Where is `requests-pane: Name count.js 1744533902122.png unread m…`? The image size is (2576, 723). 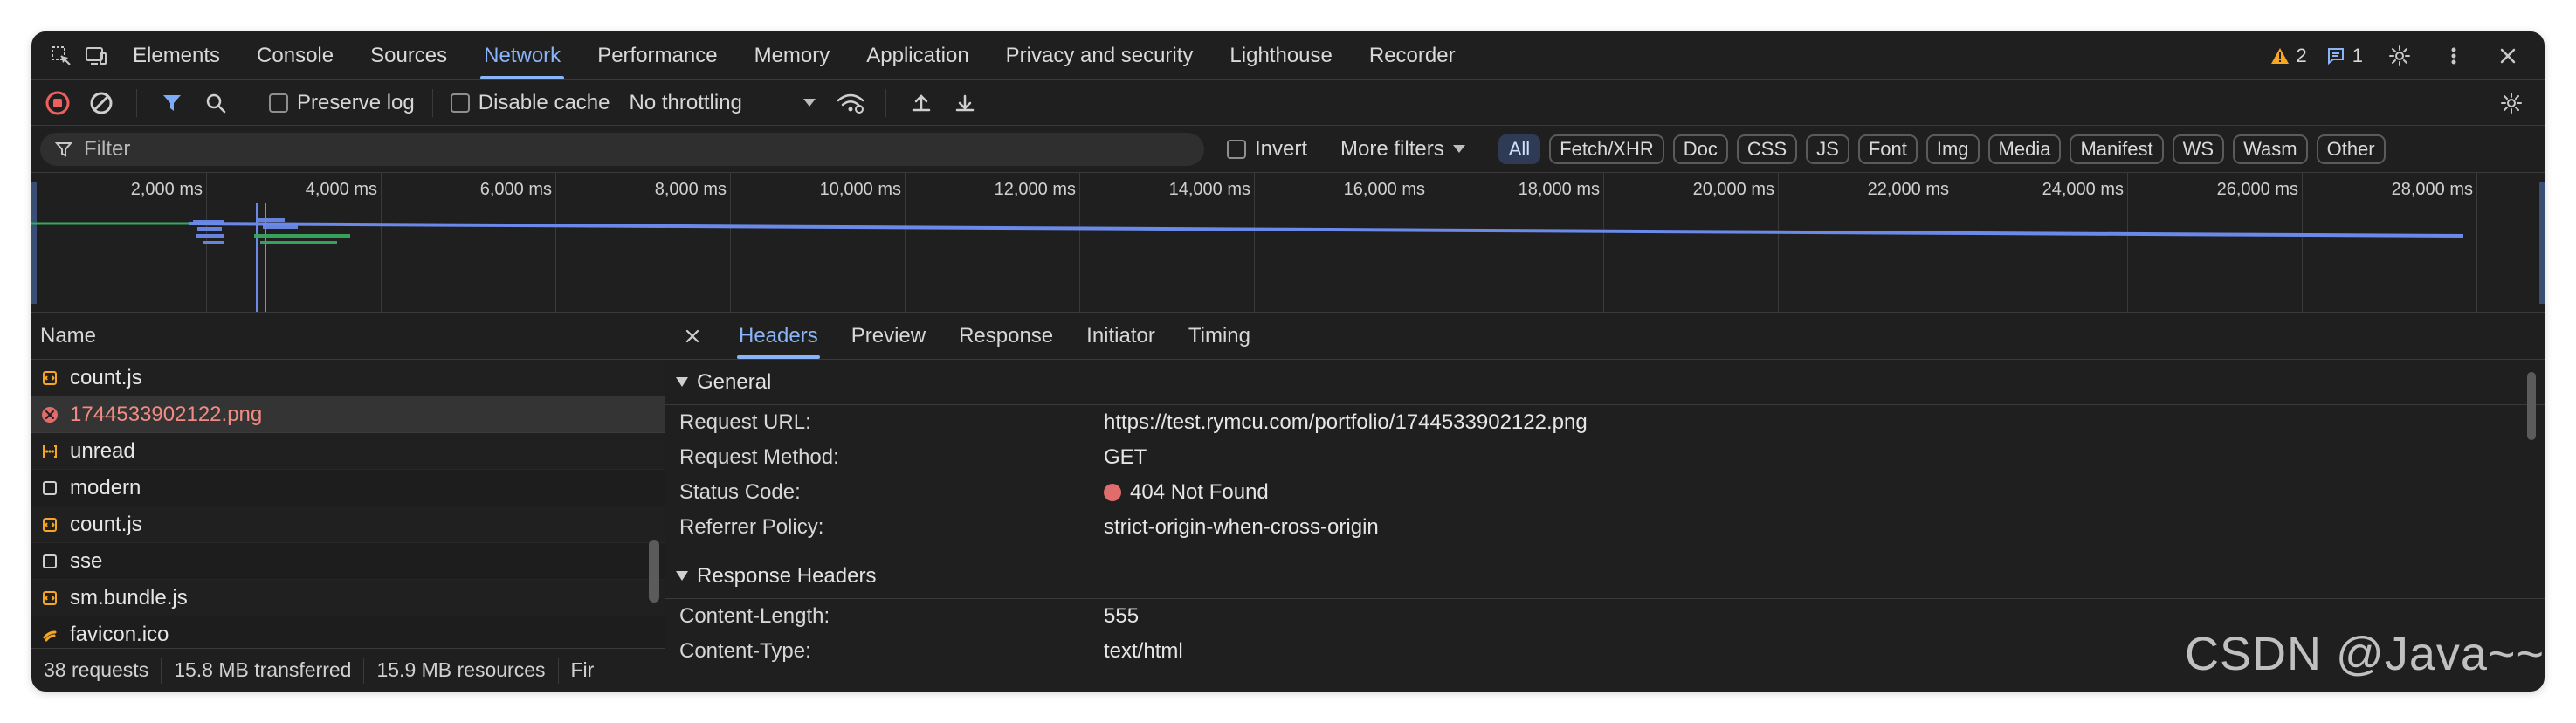
requests-pane: Name count.js 1744533902122.png unread m… is located at coordinates (348, 502).